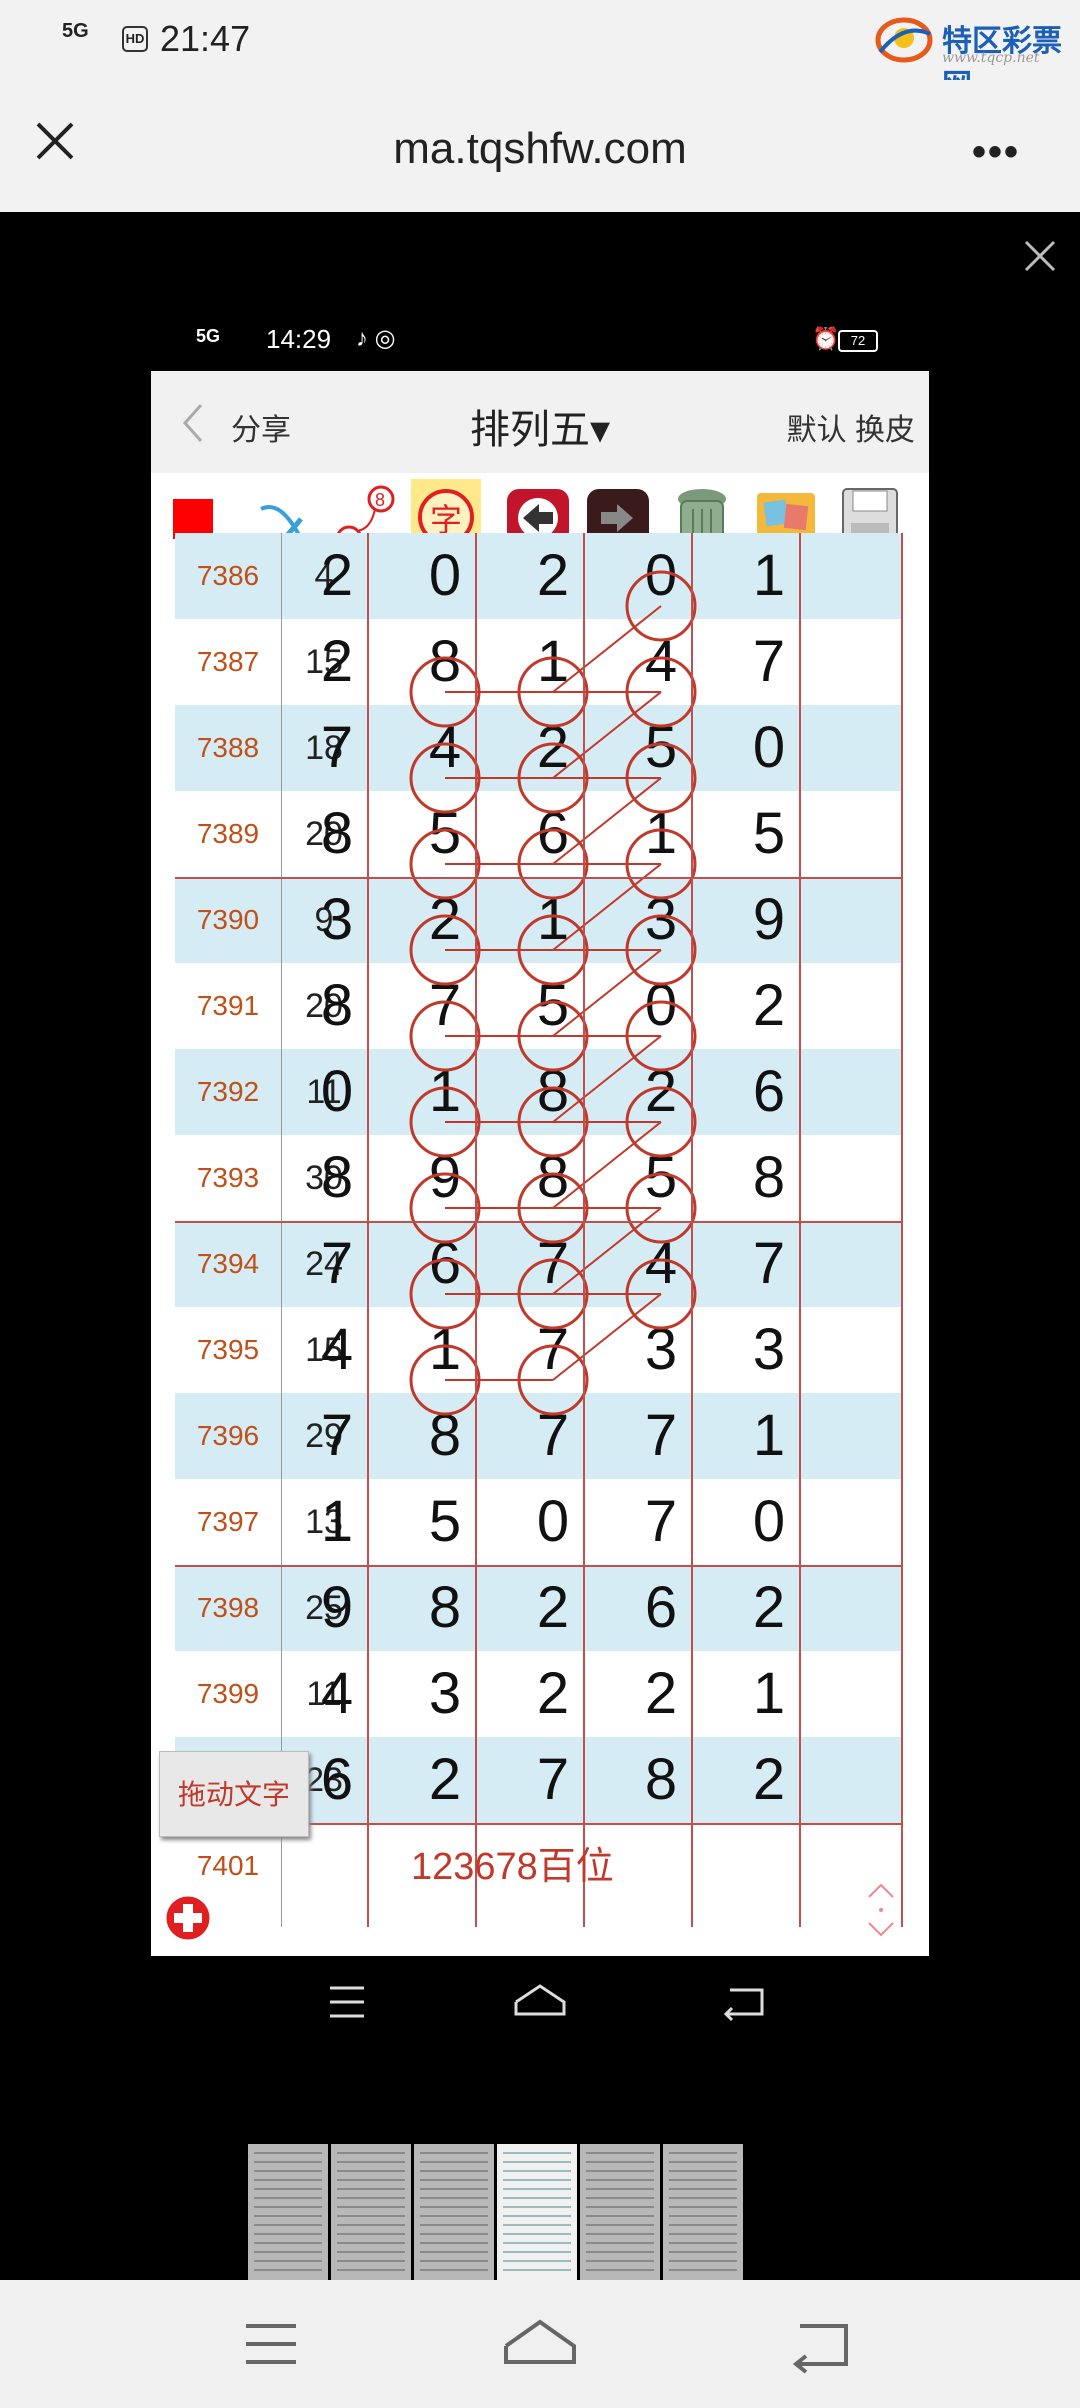 The image size is (1080, 2408). I want to click on watermark: 特区彩票网 www.tqcp.net, so click(970, 55).